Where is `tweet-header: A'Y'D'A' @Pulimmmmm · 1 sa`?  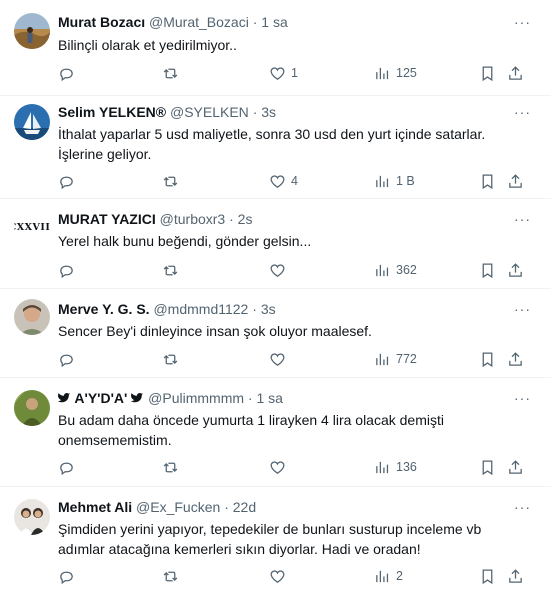
tweet-header: A'Y'D'A' @Pulimmmmm · 1 sa is located at coordinates (170, 398).